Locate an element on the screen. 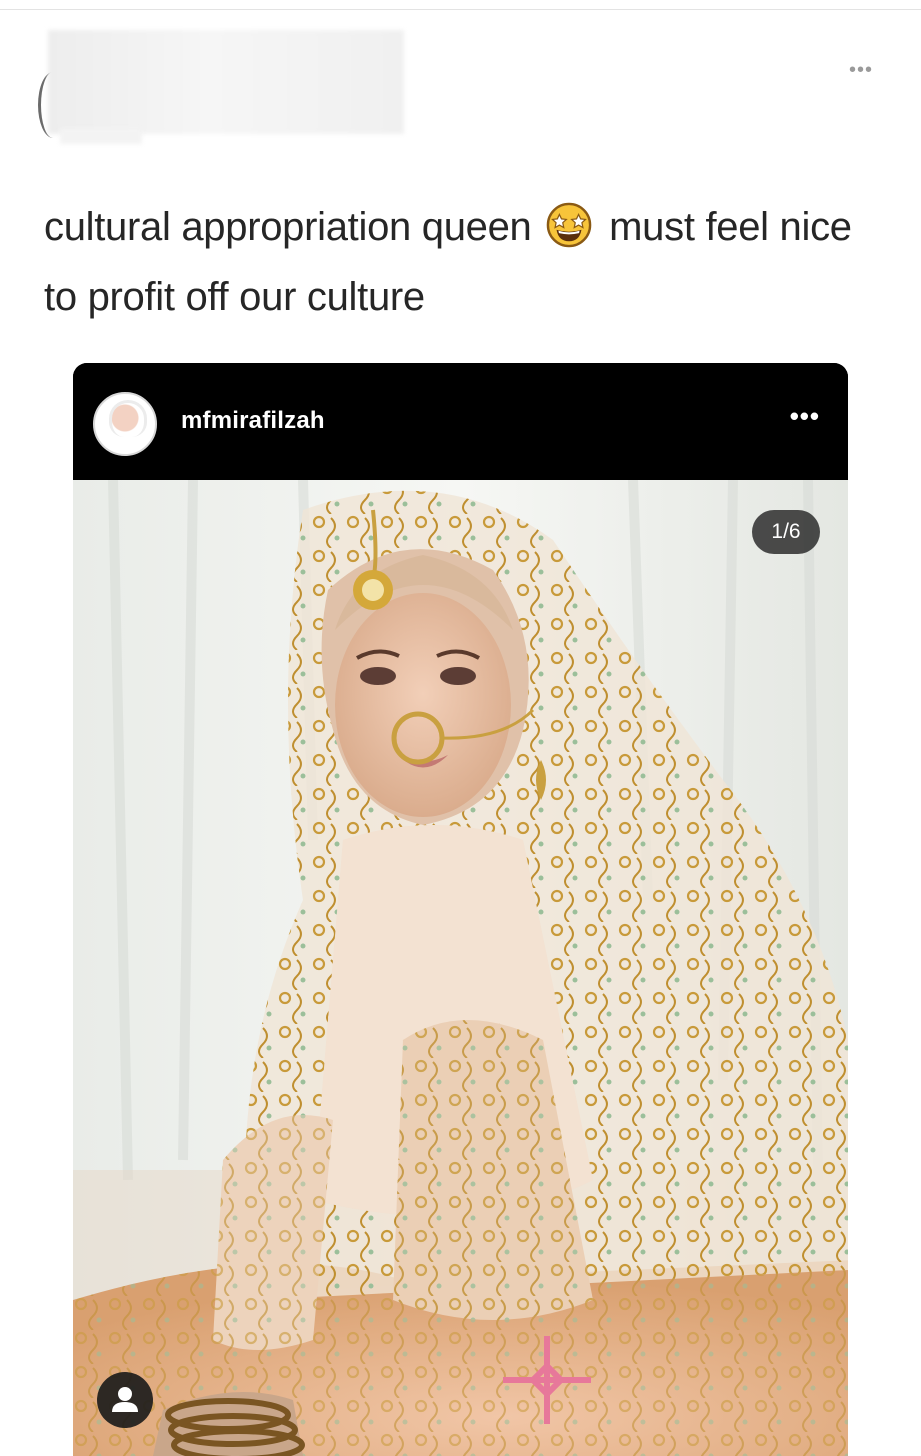 Image resolution: width=921 pixels, height=1456 pixels. instagram-username: mfmirafilzah is located at coordinates (253, 421).